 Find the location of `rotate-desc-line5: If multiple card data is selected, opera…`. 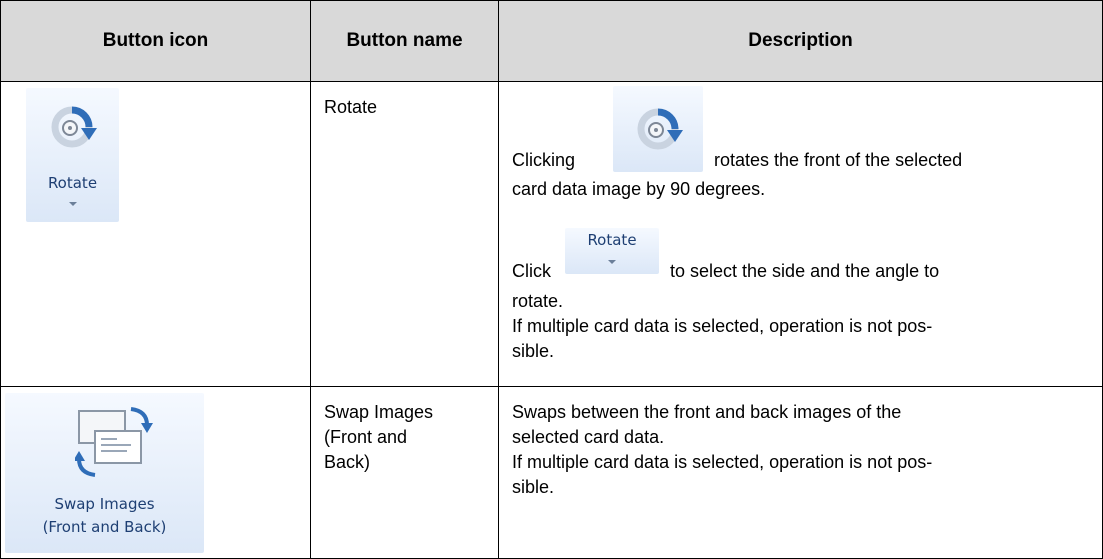

rotate-desc-line5: If multiple card data is selected, opera… is located at coordinates (722, 326).